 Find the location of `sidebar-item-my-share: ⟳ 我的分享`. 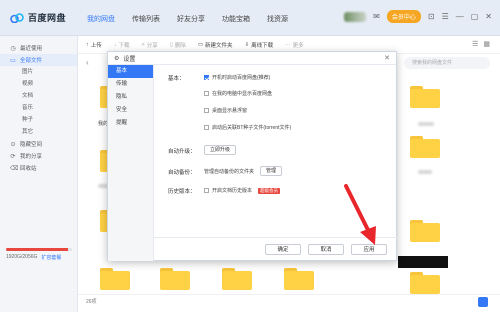

sidebar-item-my-share: ⟳ 我的分享 is located at coordinates (38, 156).